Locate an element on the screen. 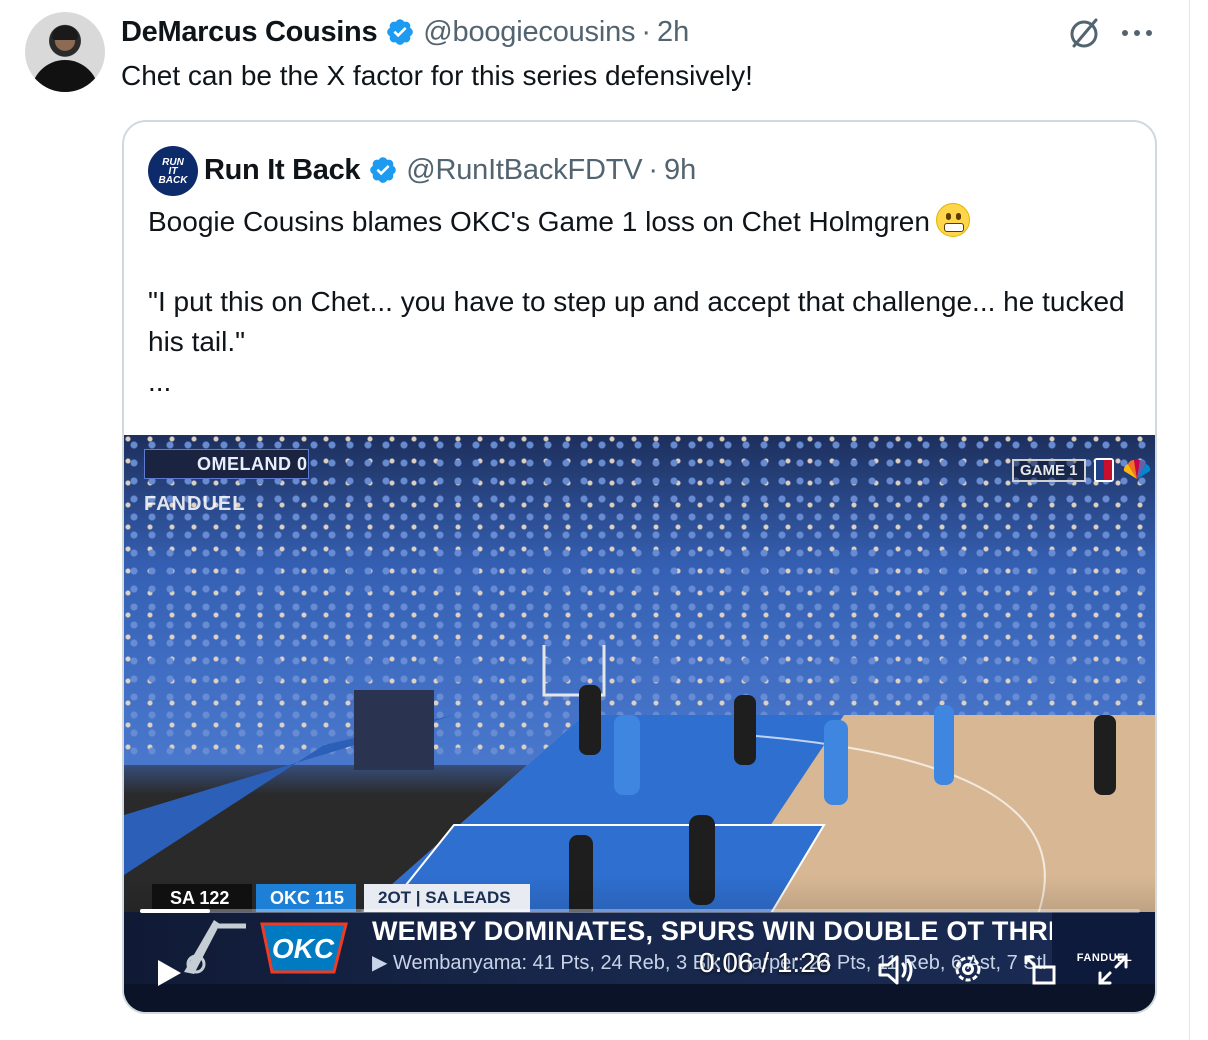 The height and width of the screenshot is (1040, 1208). nba-logo-icon is located at coordinates (1103, 470).